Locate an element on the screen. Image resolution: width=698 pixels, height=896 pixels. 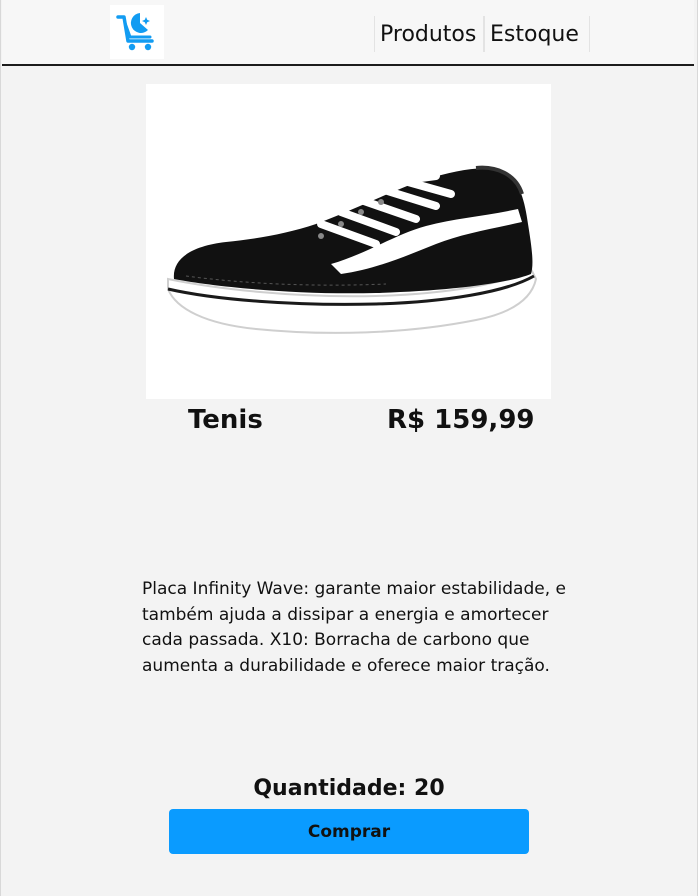
product-name: Tenis is located at coordinates (225, 420).